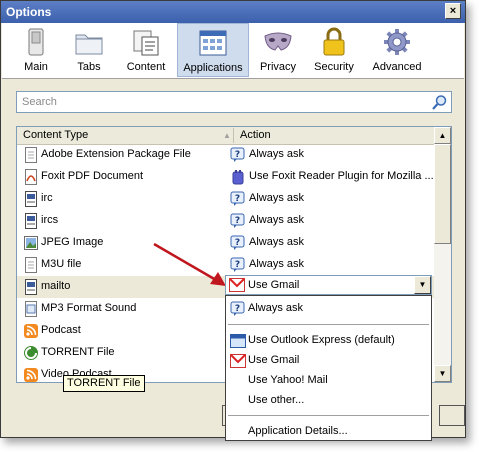 The width and height of the screenshot is (479, 452). I want to click on table-row: irc? Always ask, so click(226, 199).